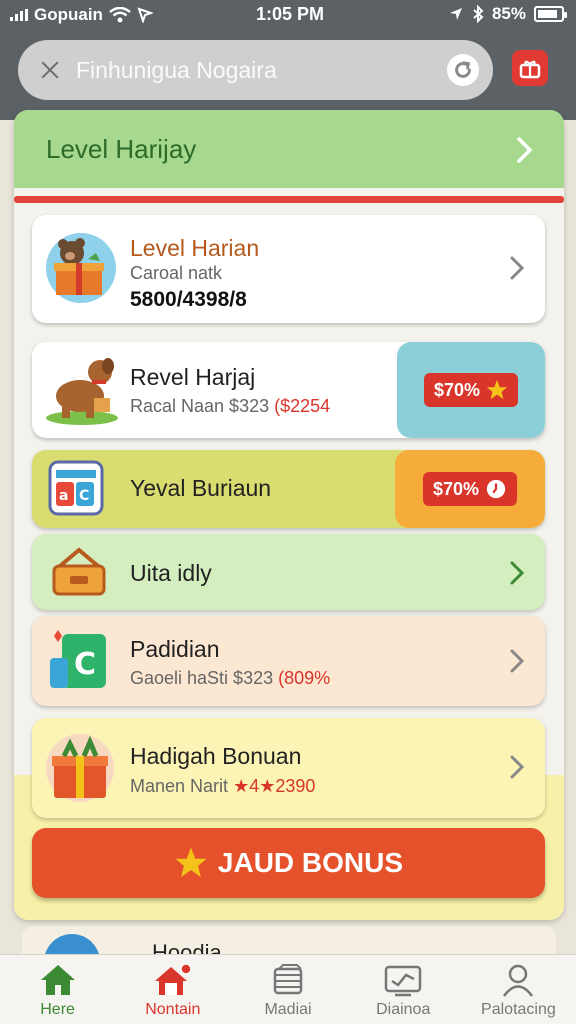 The image size is (576, 1024). I want to click on tab-label: Nontain, so click(173, 1009).